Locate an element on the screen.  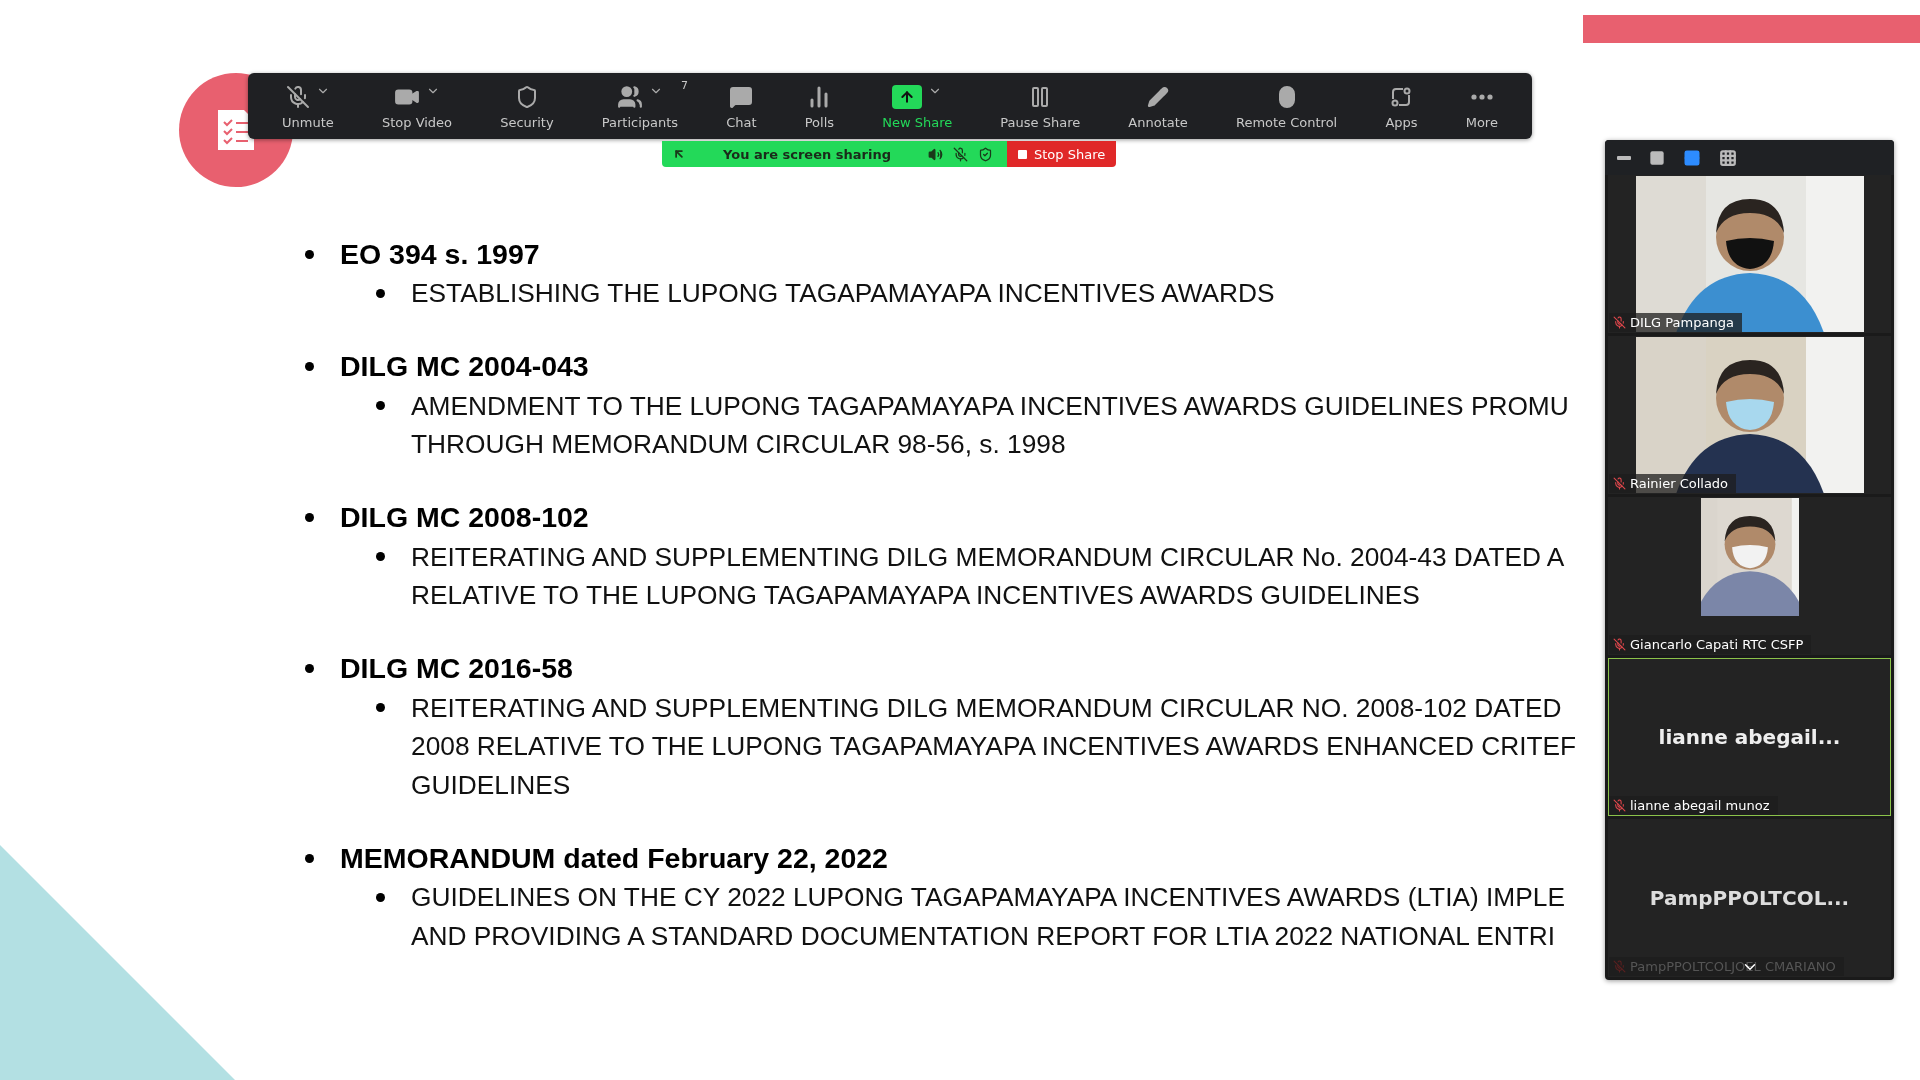
item-description: 2008 RELATIVE TO THE LUPONG TAGAPAMAYAPA INCENTIVES AWARDS ENHANCED CRITEF is located at coordinates (994, 746).